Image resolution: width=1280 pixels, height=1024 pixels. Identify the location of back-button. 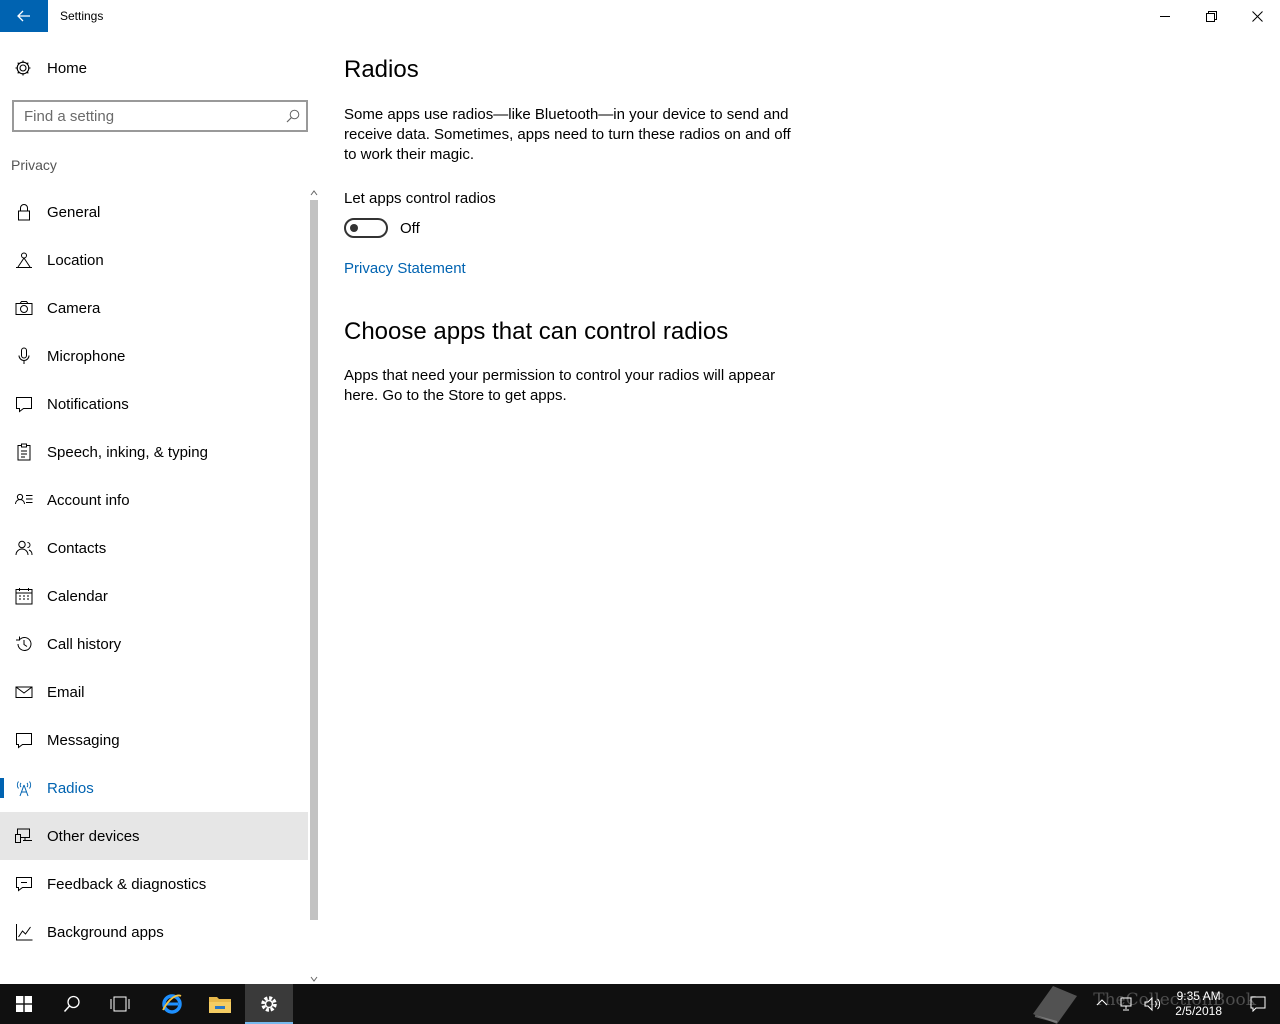
(24, 16).